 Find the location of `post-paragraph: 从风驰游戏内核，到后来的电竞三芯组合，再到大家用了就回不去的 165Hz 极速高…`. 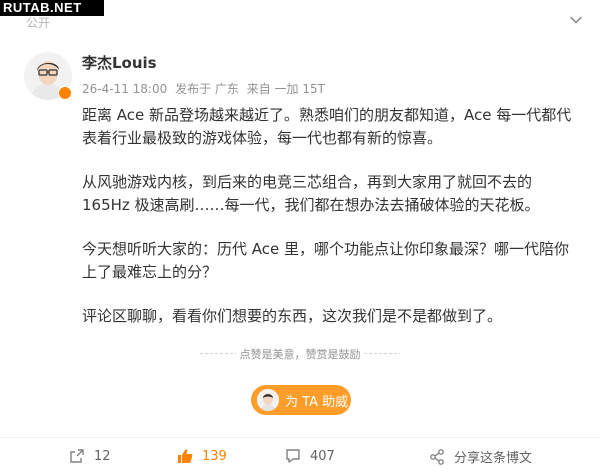

post-paragraph: 从风驰游戏内核，到后来的电竞三芯组合，再到大家用了就回不去的 165Hz 极速高… is located at coordinates (311, 193).